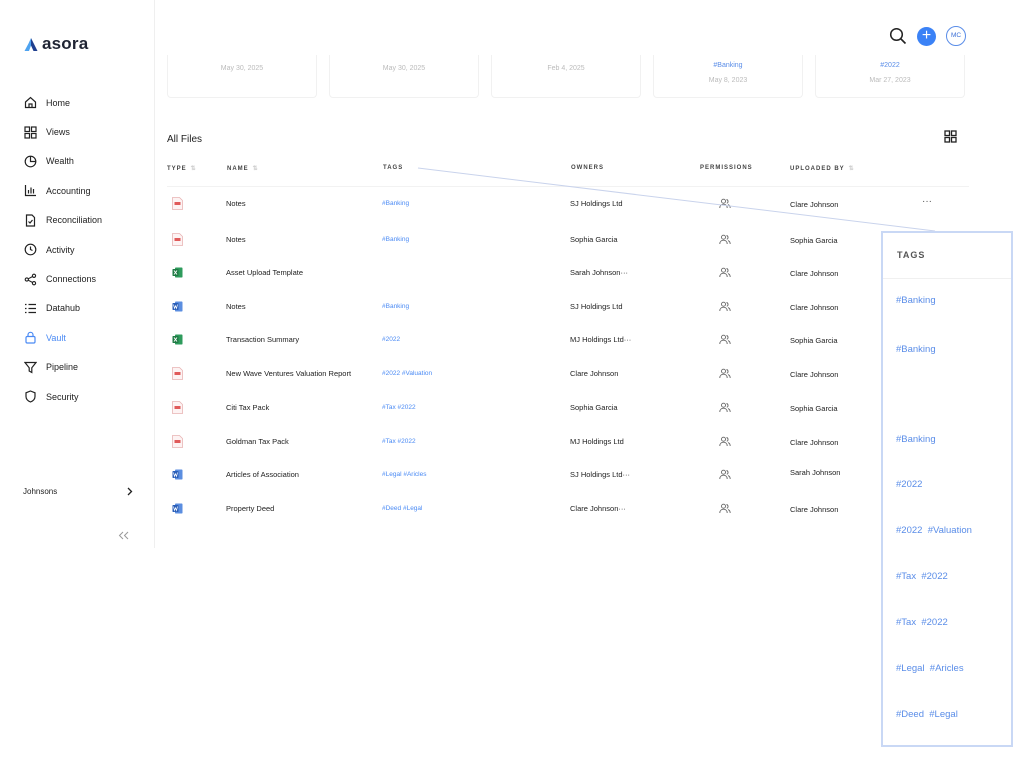 The height and width of the screenshot is (768, 1024). Describe the element at coordinates (250, 509) in the screenshot. I see `file-name: Property Deed` at that location.